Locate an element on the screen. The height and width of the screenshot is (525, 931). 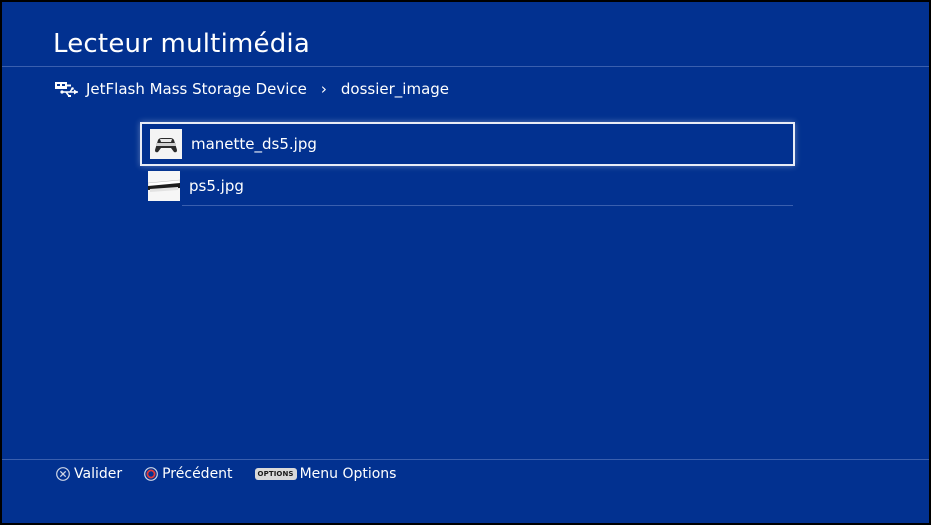
back-hint: Précédent is located at coordinates (188, 474).